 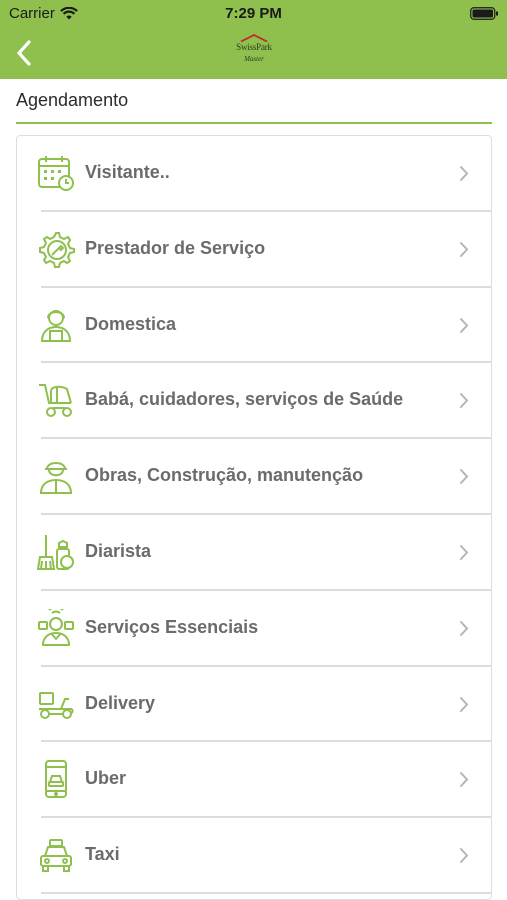 I want to click on list-item-label: Babá, cuidadores, serviços de Saúde, so click(x=244, y=399).